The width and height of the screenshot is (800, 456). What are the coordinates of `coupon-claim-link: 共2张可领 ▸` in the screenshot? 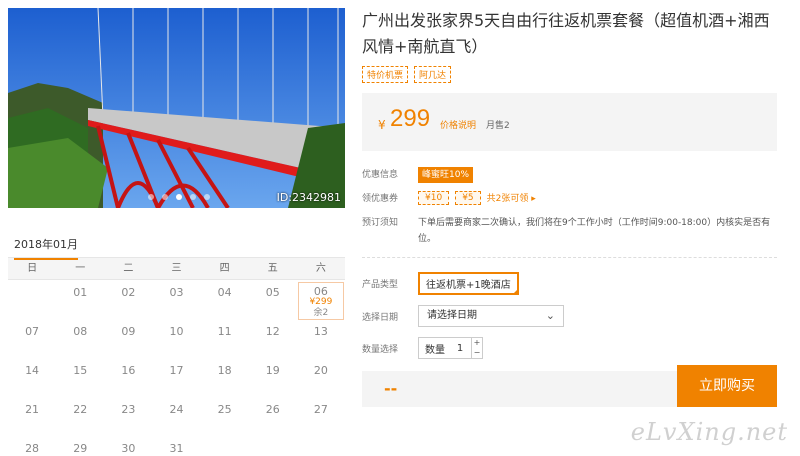 It's located at (511, 199).